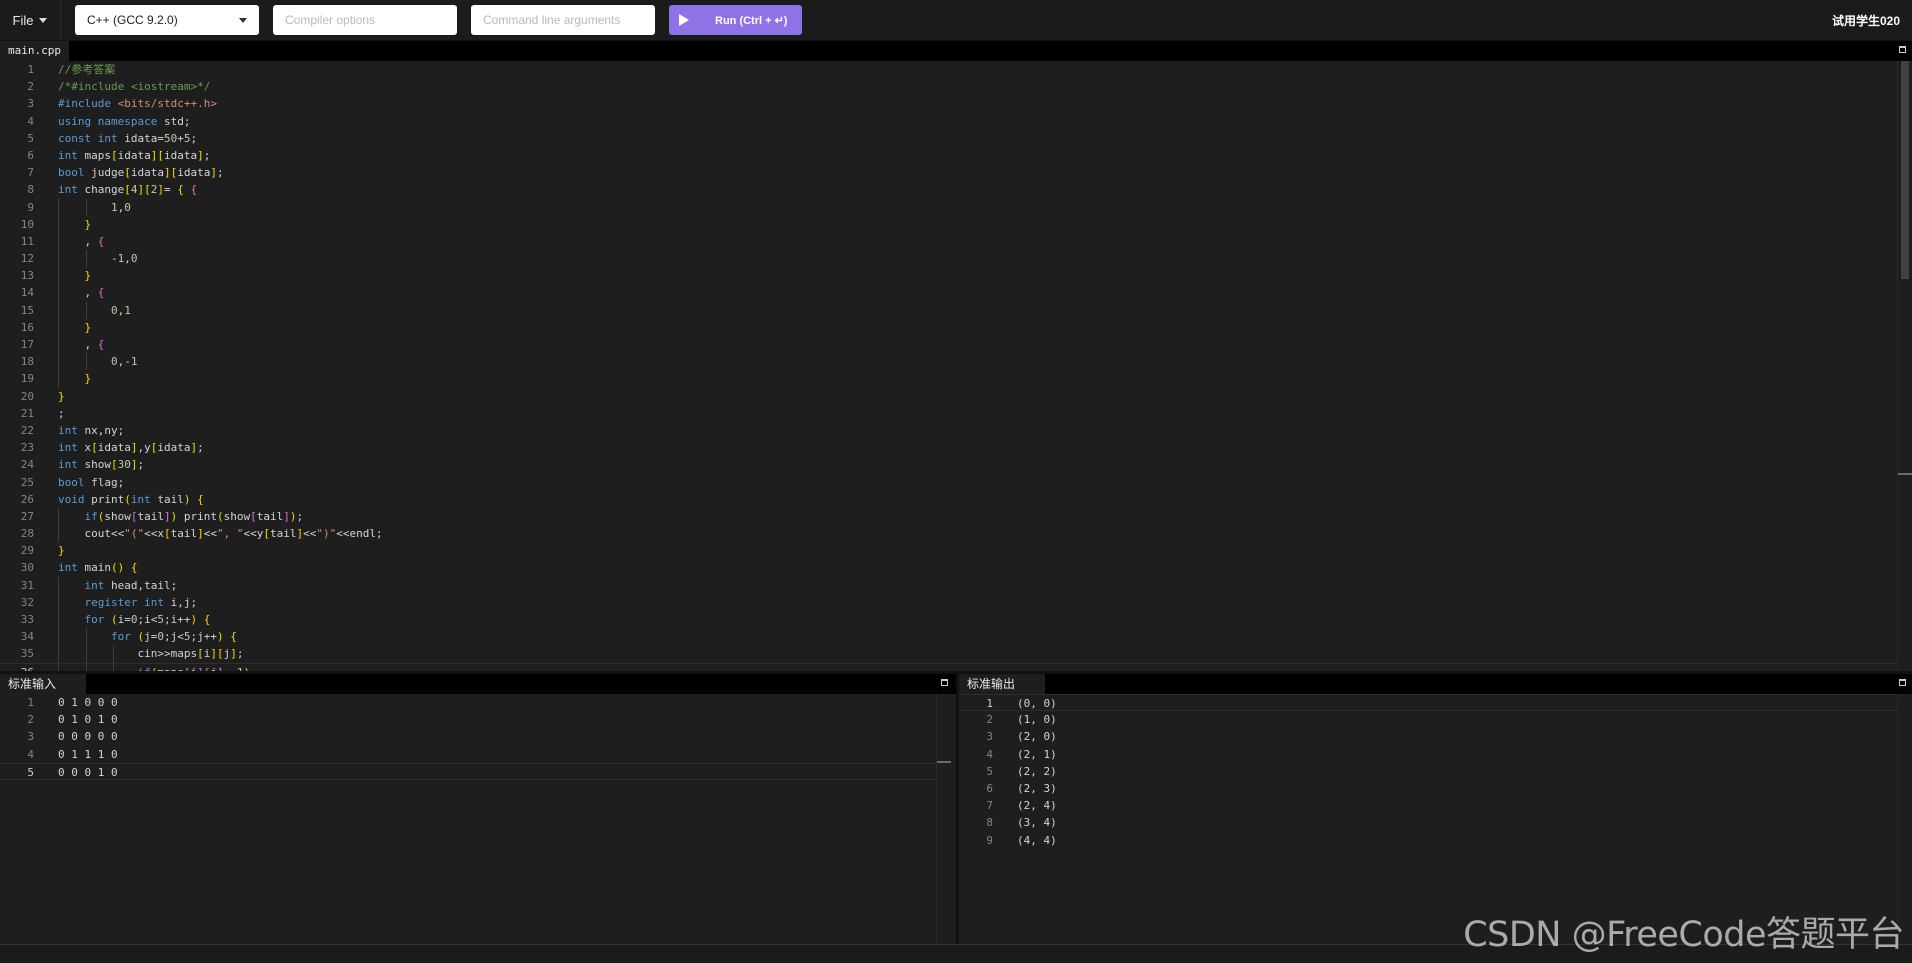 The image size is (1912, 963). Describe the element at coordinates (27, 430) in the screenshot. I see `line-number: 22` at that location.